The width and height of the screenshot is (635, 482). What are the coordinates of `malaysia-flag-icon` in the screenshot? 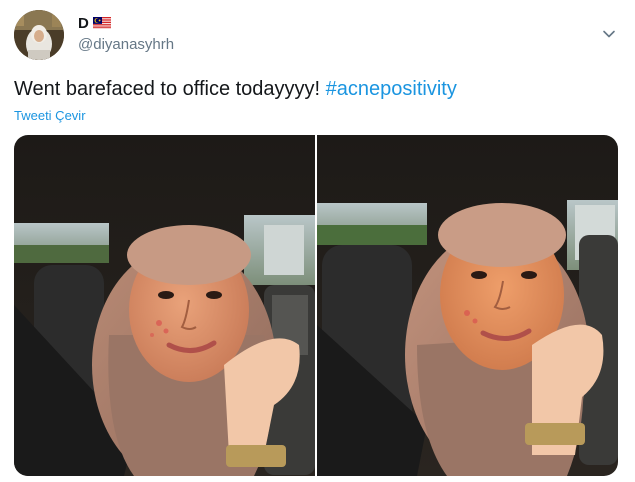 It's located at (101, 23).